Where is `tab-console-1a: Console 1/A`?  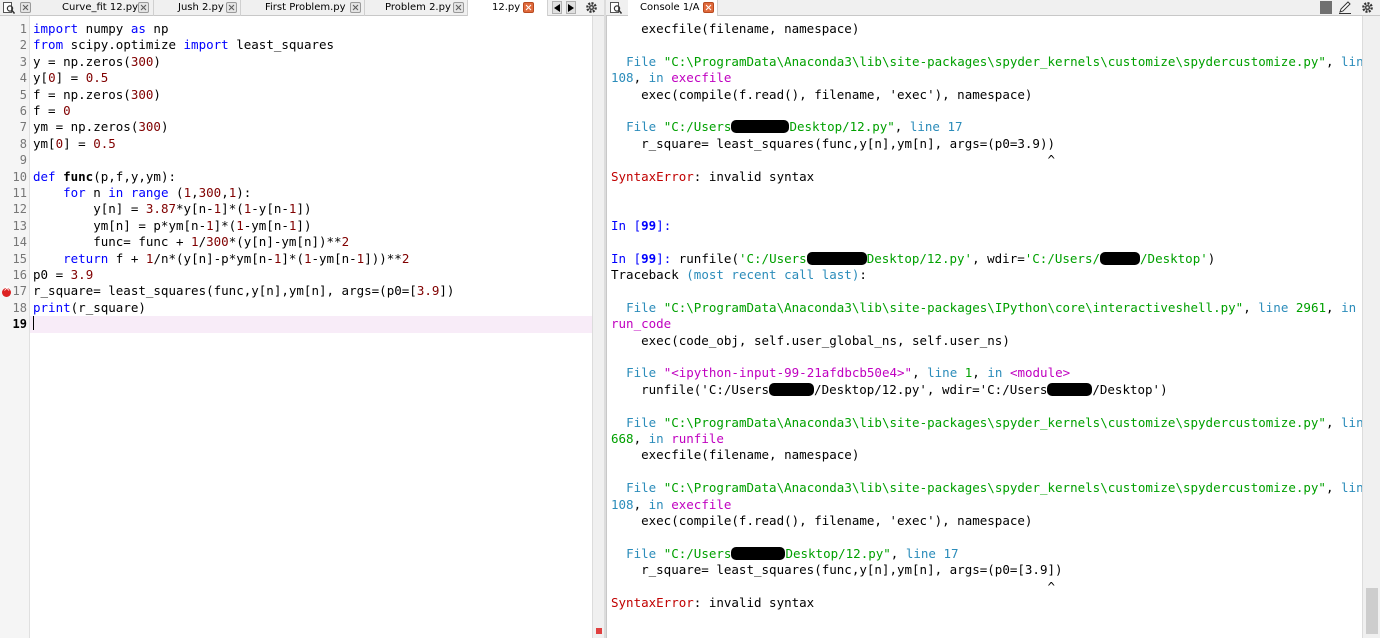 tab-console-1a: Console 1/A is located at coordinates (673, 8).